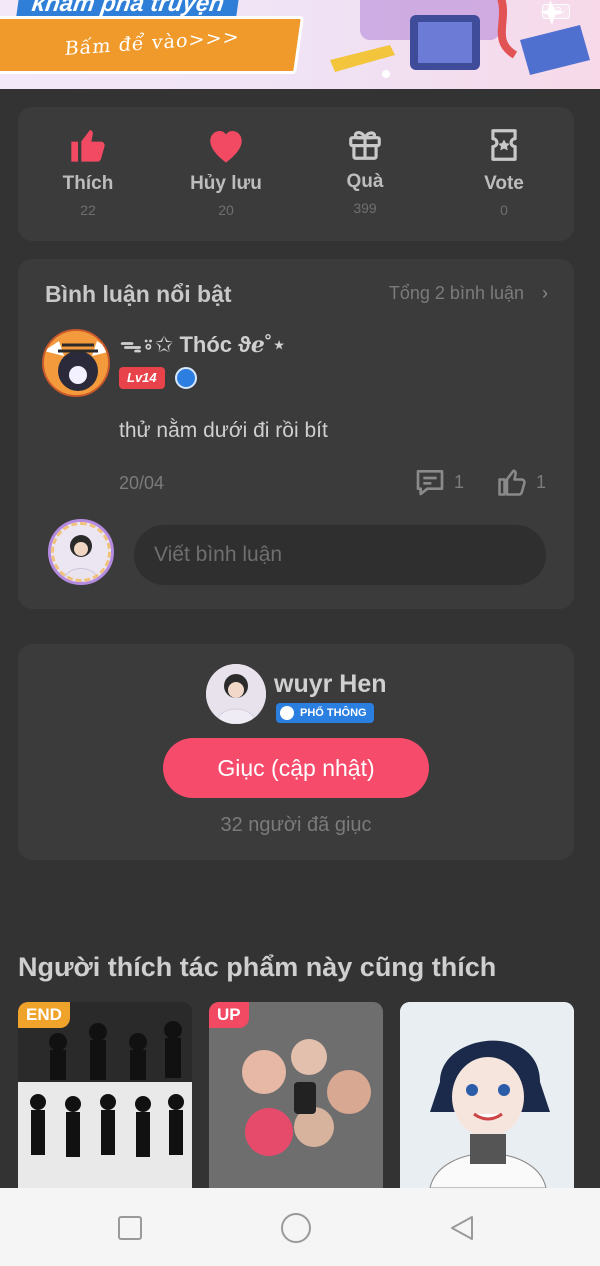 The height and width of the screenshot is (1266, 600). Describe the element at coordinates (226, 171) in the screenshot. I see `unsave-action: Hủy lưu 20` at that location.